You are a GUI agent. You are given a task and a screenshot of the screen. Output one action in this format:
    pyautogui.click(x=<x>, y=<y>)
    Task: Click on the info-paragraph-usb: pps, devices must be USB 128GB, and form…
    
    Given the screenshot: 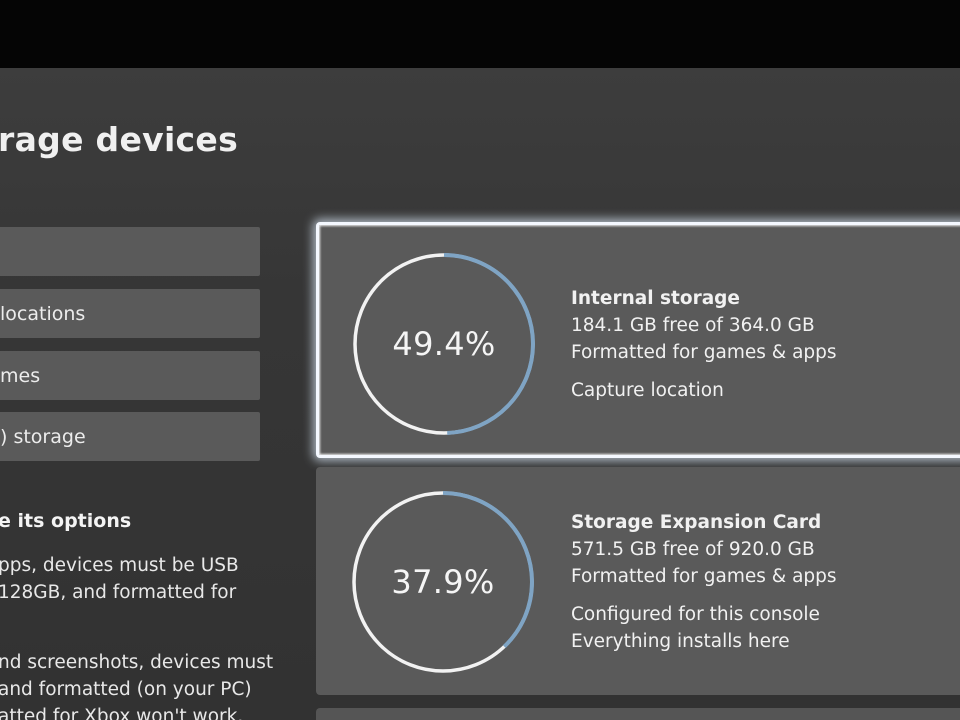 What is the action you would take?
    pyautogui.click(x=139, y=579)
    